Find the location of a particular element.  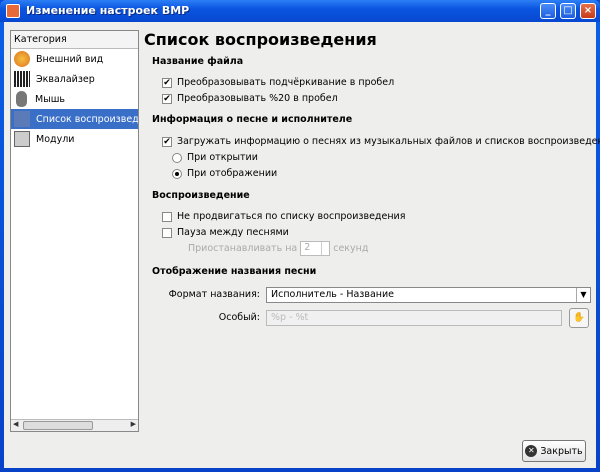

percent20-checkbox: ✔ Преобразовывать %20 в пробел is located at coordinates (250, 98).